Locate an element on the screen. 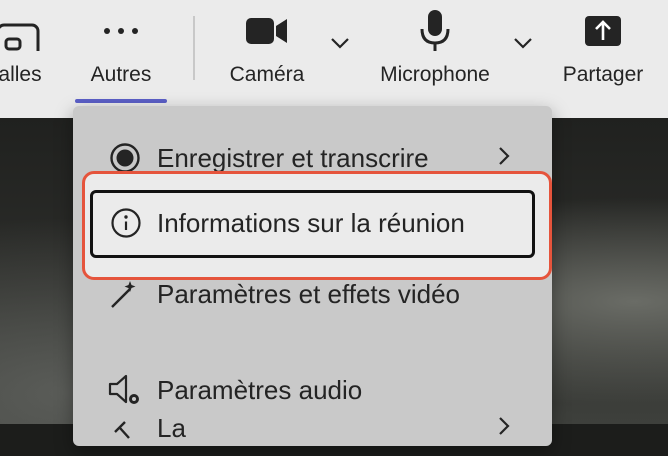 The width and height of the screenshot is (668, 456). toolbar-share-label: Partager is located at coordinates (603, 74).